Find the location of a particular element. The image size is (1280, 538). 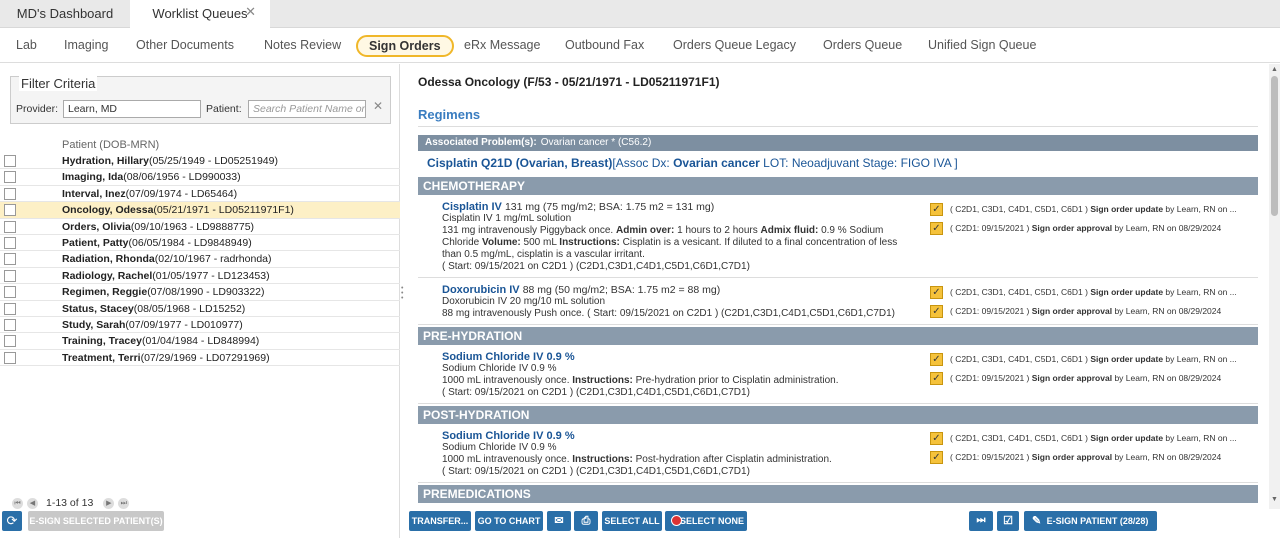

first-page-icon: ⏮ is located at coordinates (17, 503).